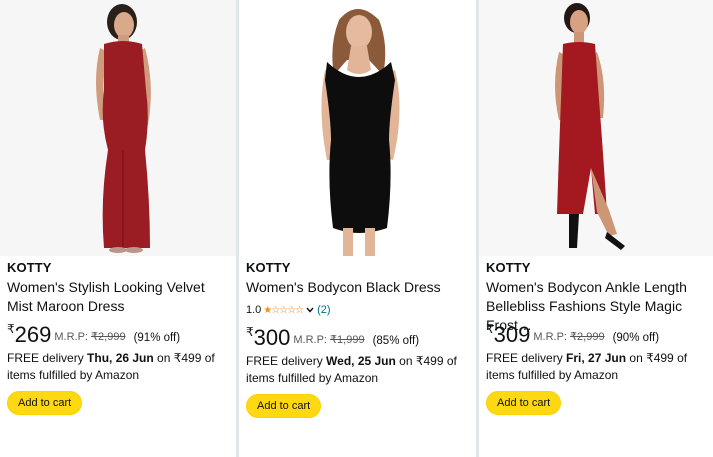  What do you see at coordinates (596, 358) in the screenshot?
I see `delivery-date: Fri, 27 Jun` at bounding box center [596, 358].